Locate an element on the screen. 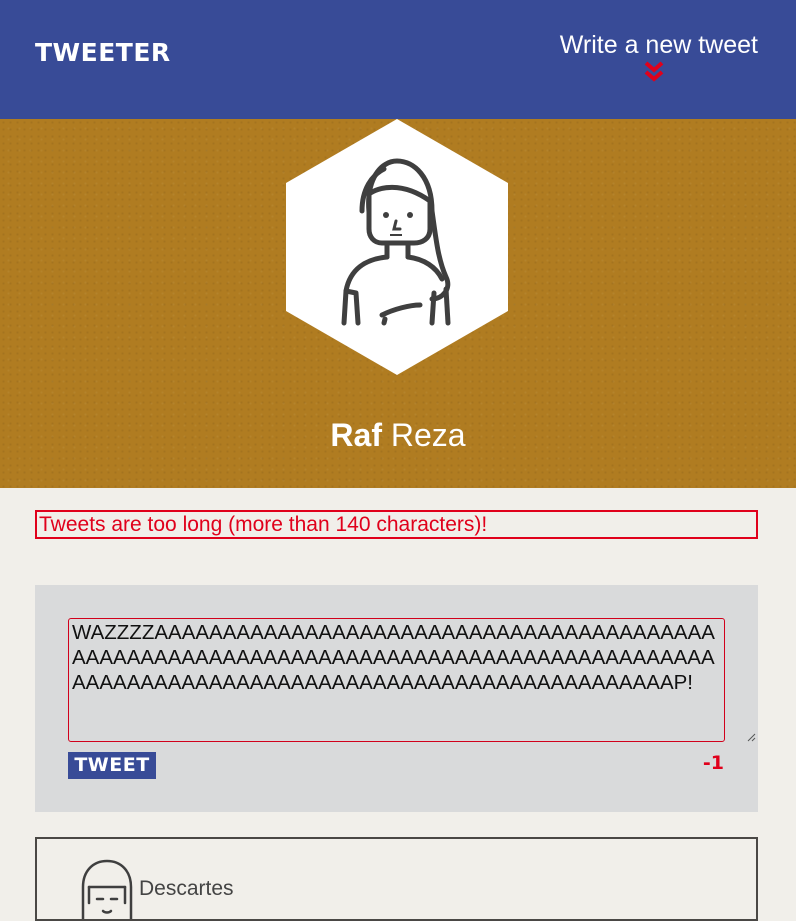 The image size is (796, 921). tweet-button: TWEET is located at coordinates (112, 765).